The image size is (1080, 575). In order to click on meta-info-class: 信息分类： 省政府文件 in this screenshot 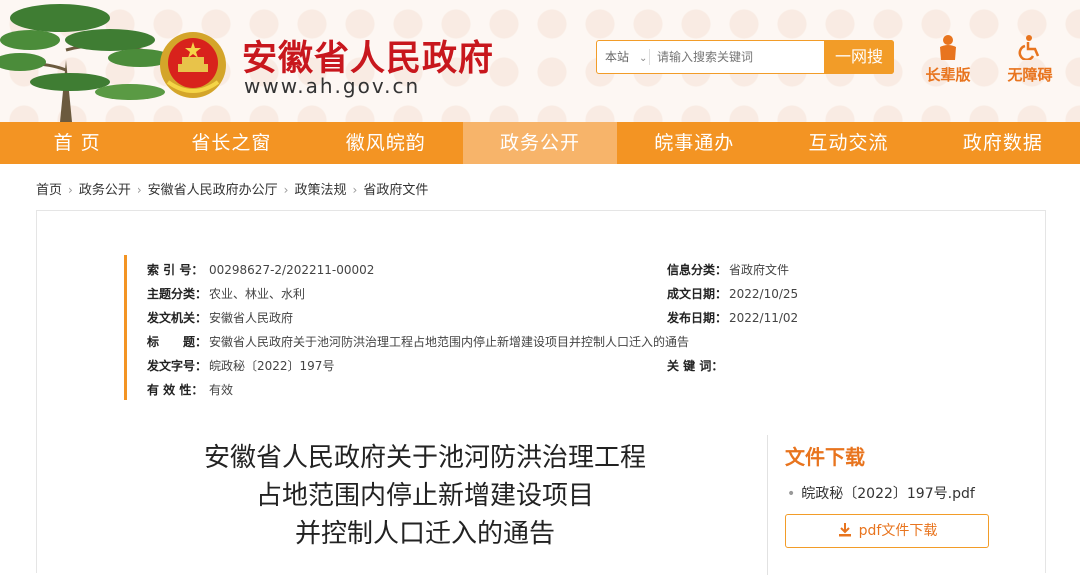, I will do `click(728, 269)`.